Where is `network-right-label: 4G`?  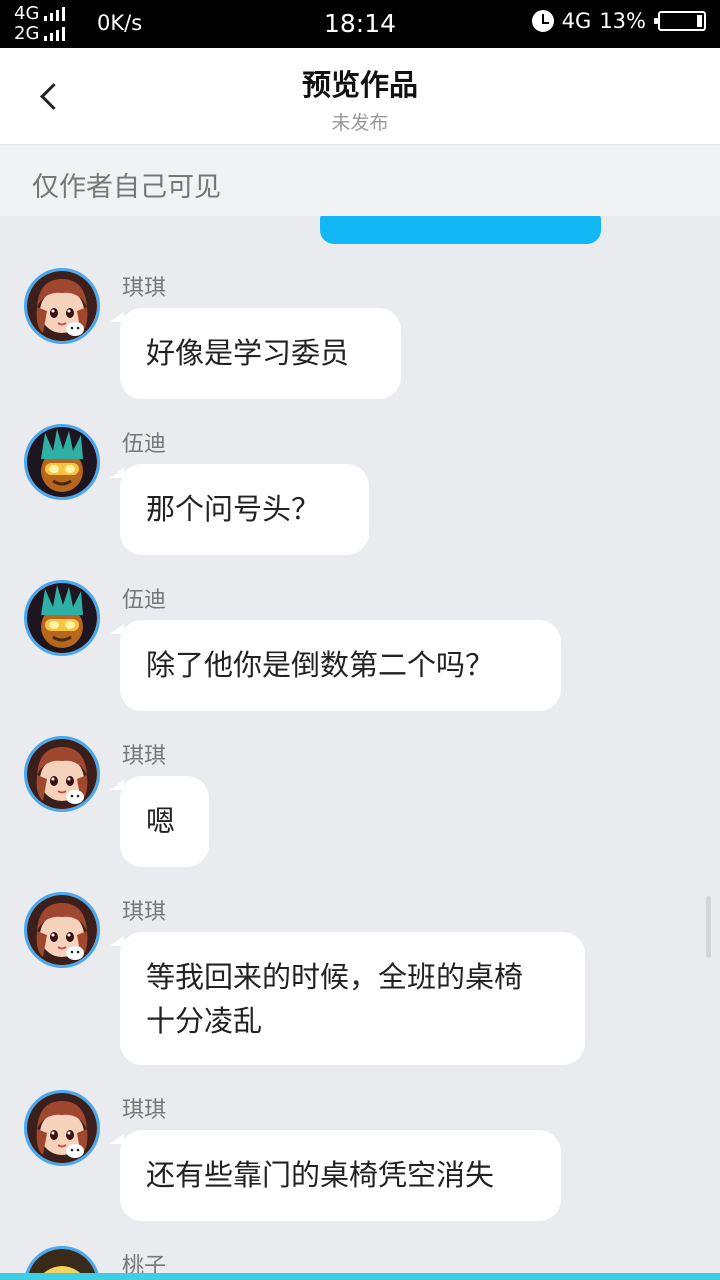
network-right-label: 4G is located at coordinates (576, 21).